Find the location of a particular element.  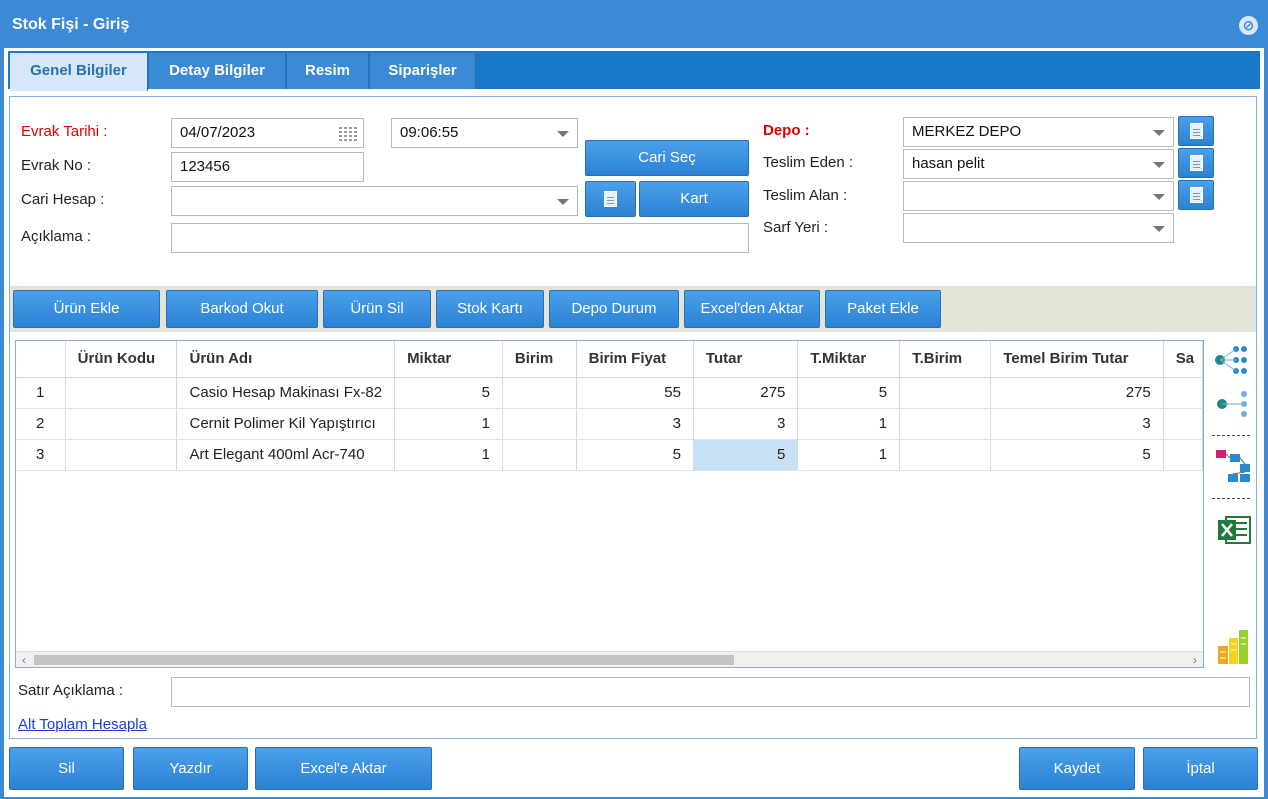

scrollbar-thumb is located at coordinates (384, 660).